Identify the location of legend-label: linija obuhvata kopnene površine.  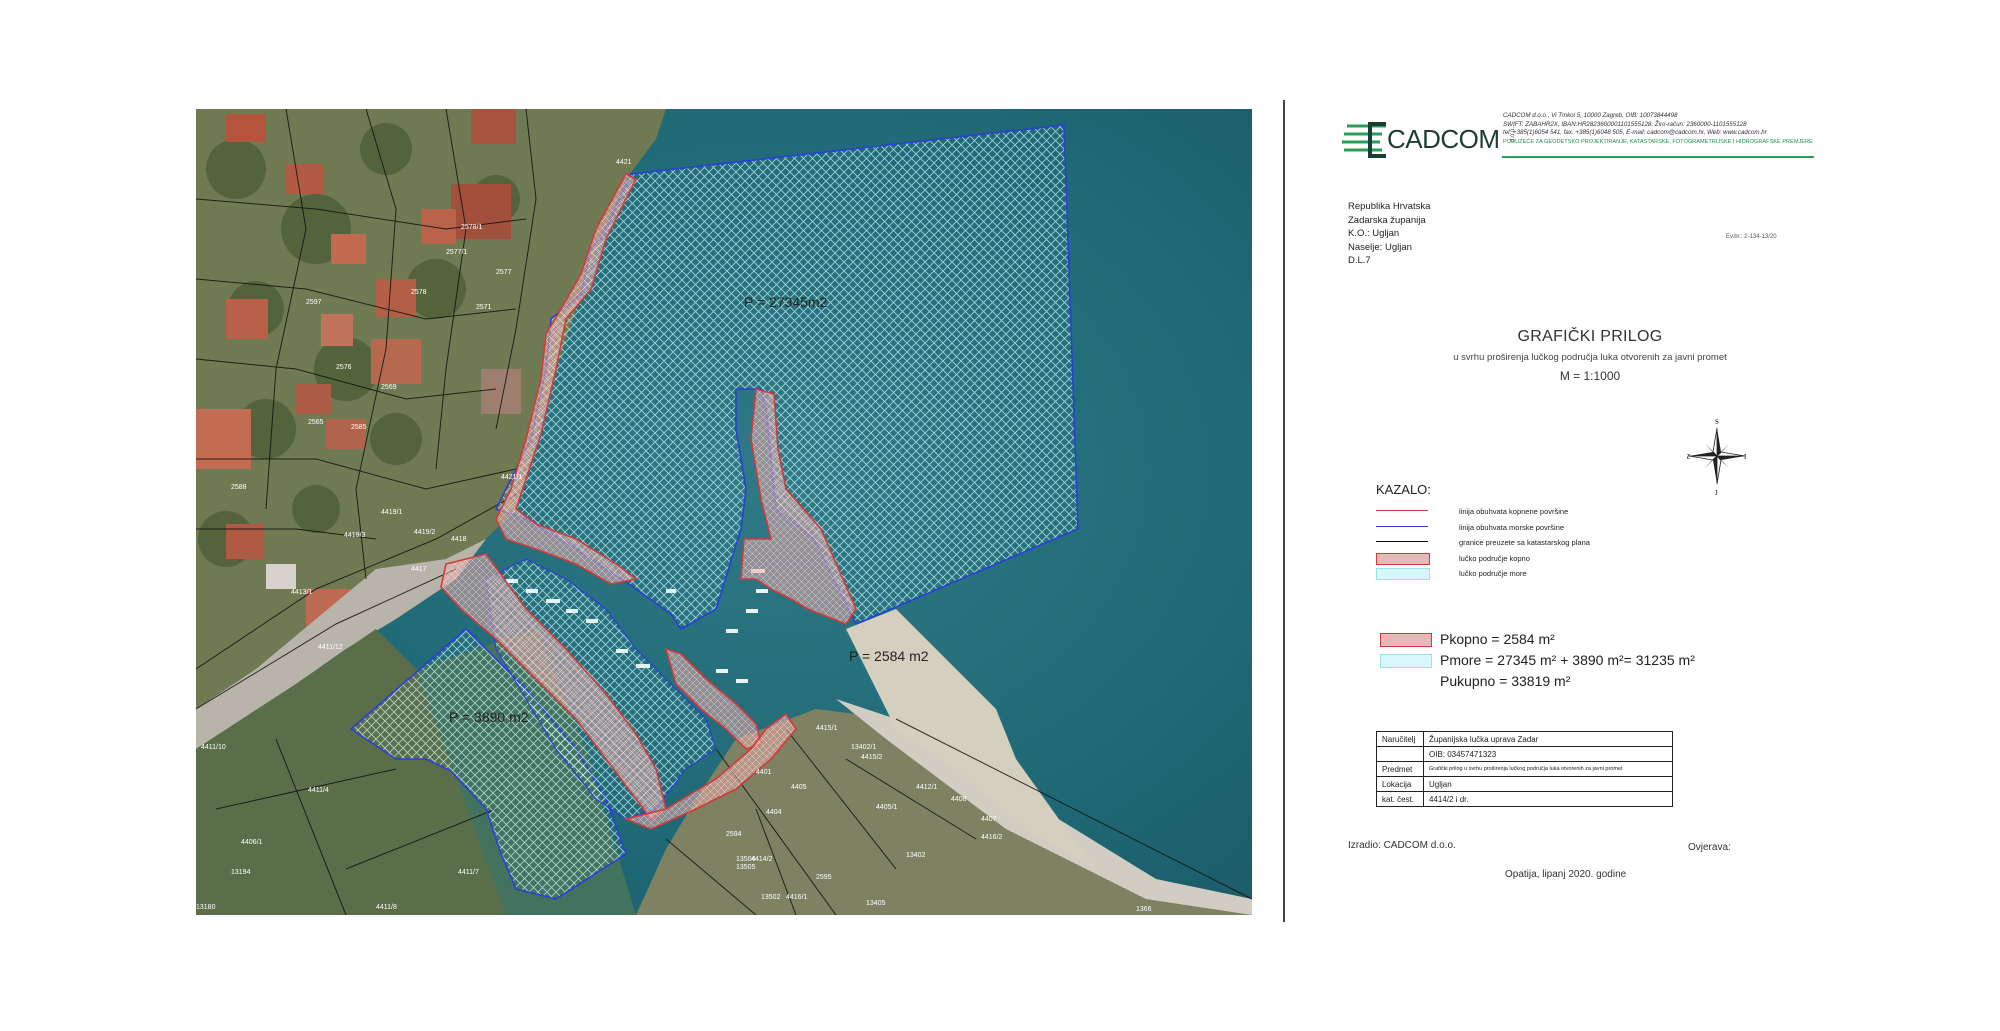
(1514, 511).